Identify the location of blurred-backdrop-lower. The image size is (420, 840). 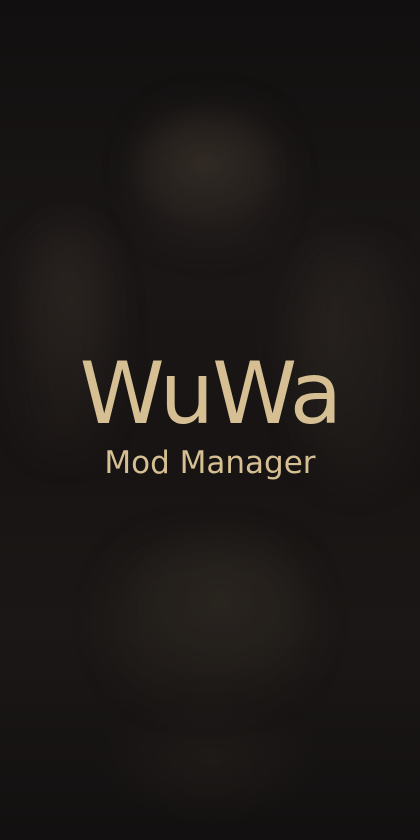
(210, 620).